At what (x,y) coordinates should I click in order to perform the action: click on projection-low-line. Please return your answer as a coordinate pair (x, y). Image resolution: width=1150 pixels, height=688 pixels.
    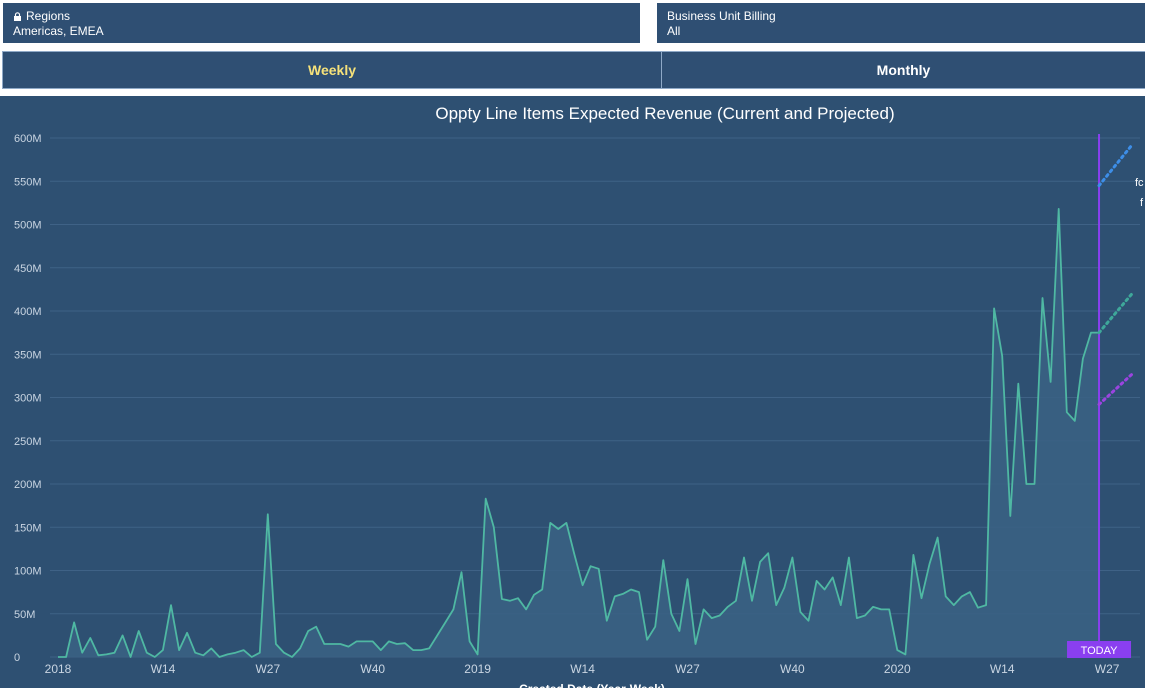
    Looking at the image, I should click on (1115, 389).